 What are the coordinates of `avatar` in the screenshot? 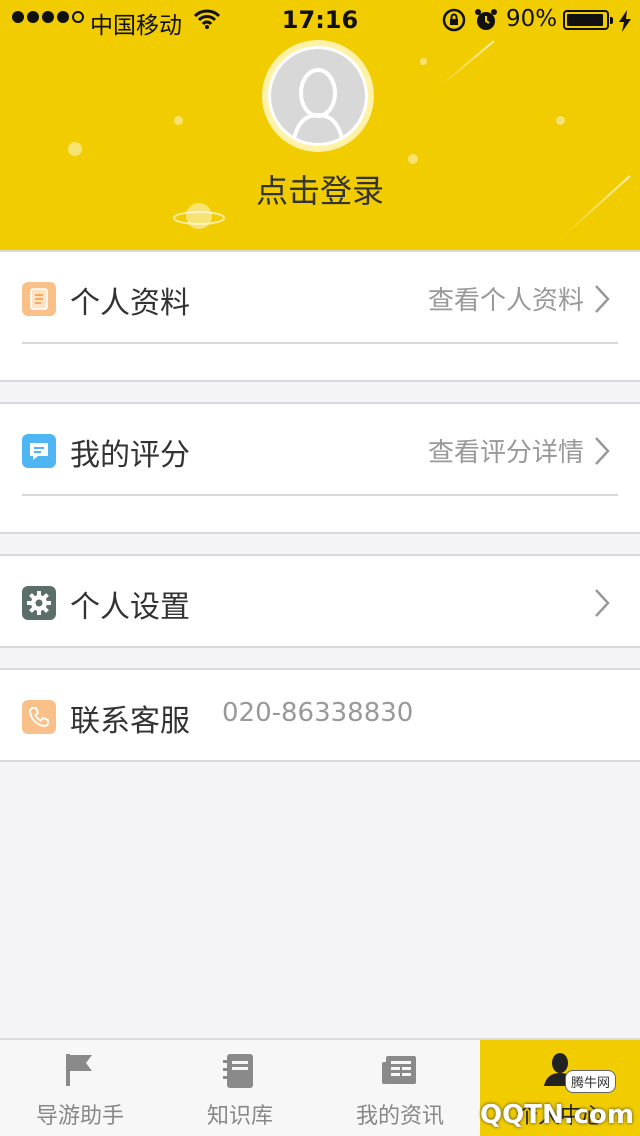 It's located at (318, 96).